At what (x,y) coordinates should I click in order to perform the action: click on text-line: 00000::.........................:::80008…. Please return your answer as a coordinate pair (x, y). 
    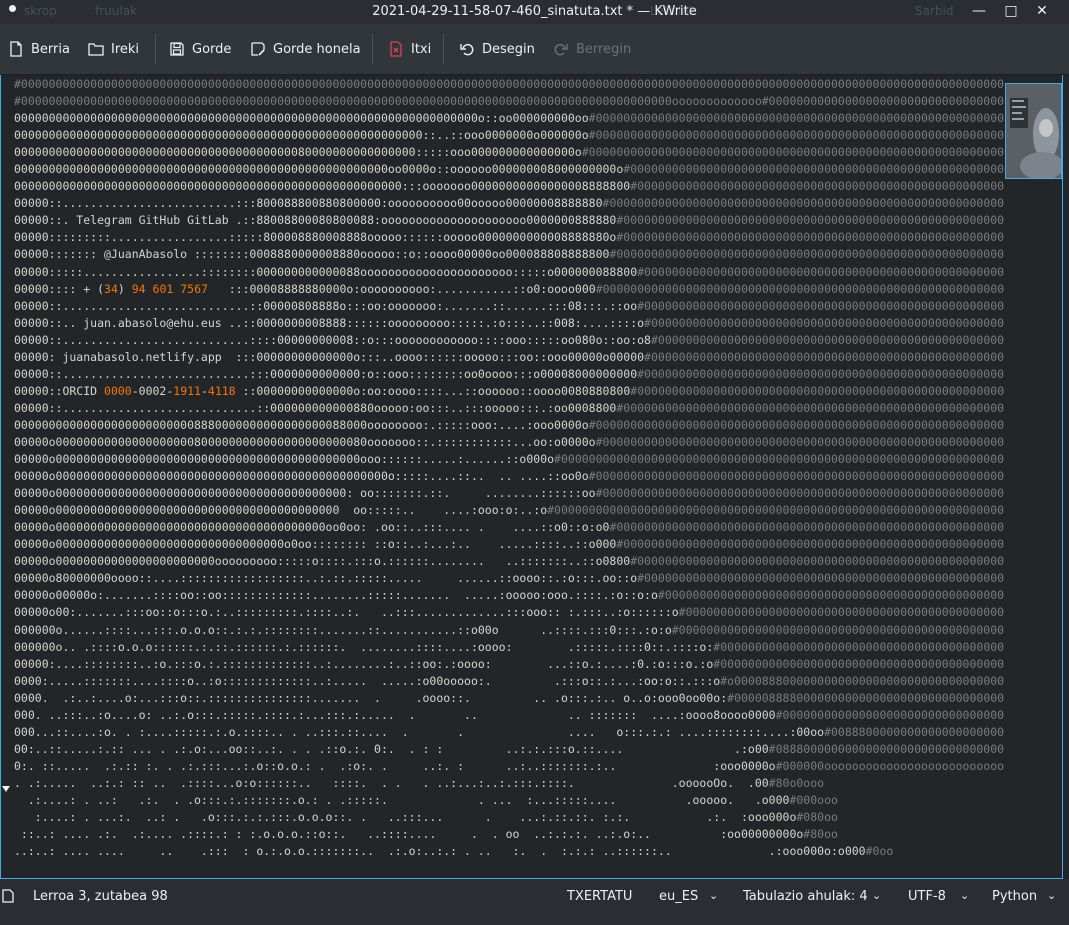
    Looking at the image, I should click on (509, 203).